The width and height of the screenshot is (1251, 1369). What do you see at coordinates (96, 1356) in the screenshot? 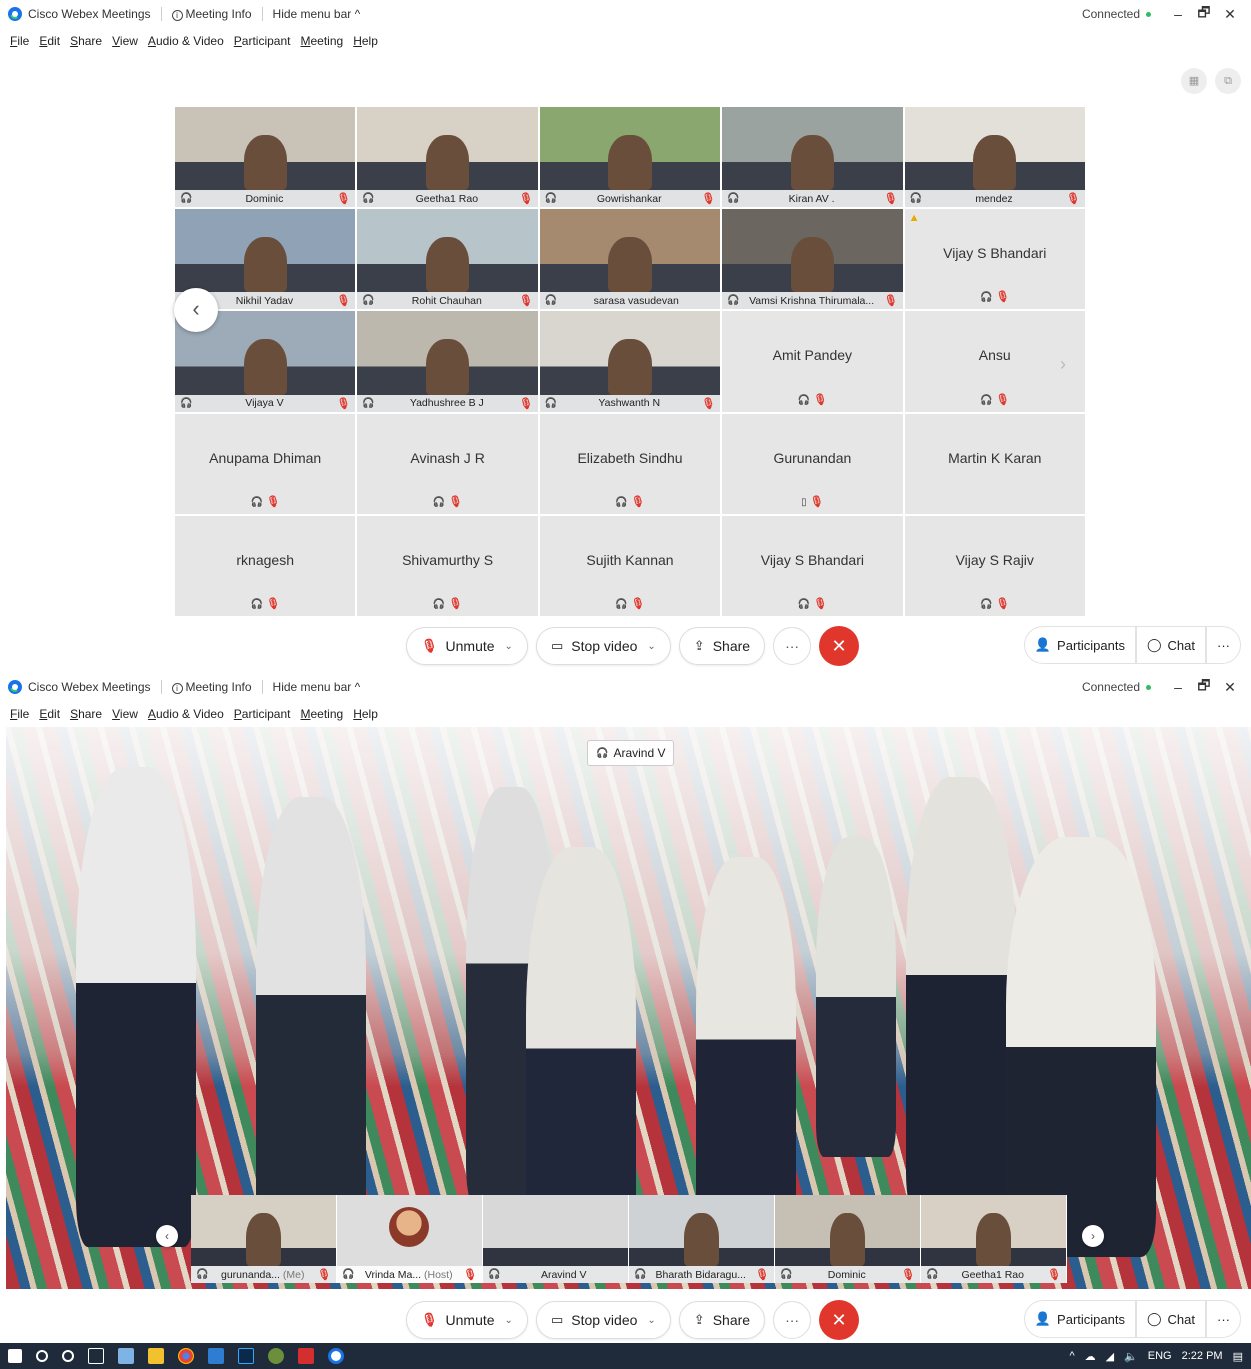
I see `task-view-icon` at bounding box center [96, 1356].